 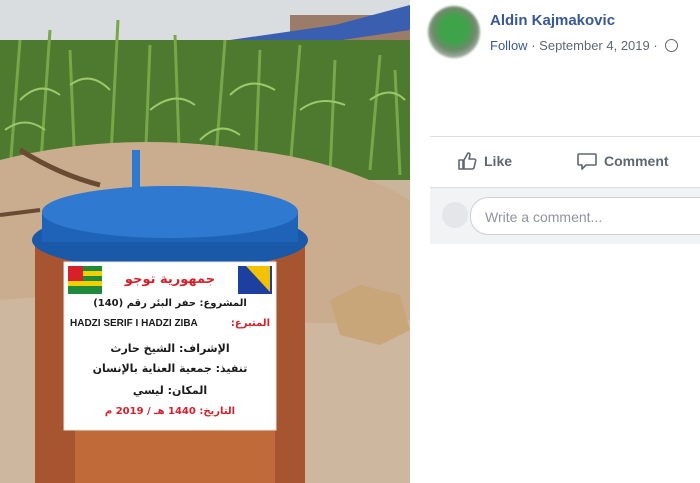 I want to click on sign-donor-line: HADZI SERIF I HADZI ZIBA المتبرع:, so click(x=170, y=323).